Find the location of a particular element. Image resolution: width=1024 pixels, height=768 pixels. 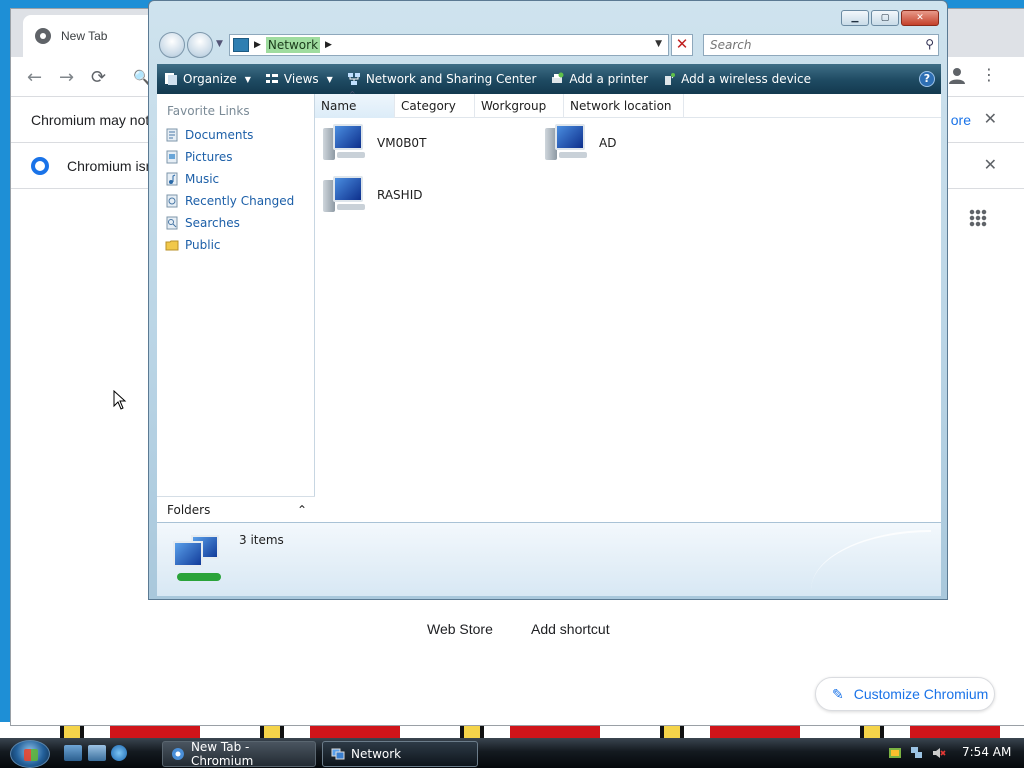

system-tray is located at coordinates (917, 753).